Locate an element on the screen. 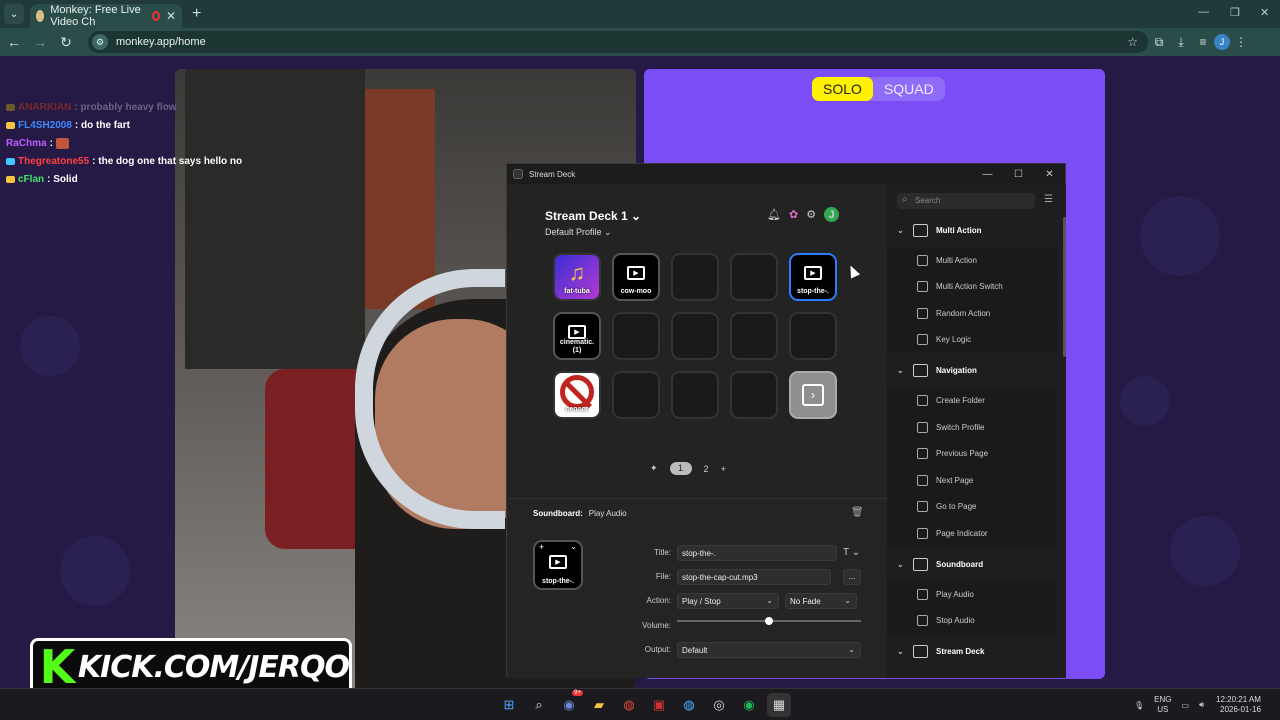 The width and height of the screenshot is (1280, 720). bell-icon: 🔔︎ is located at coordinates (774, 214).